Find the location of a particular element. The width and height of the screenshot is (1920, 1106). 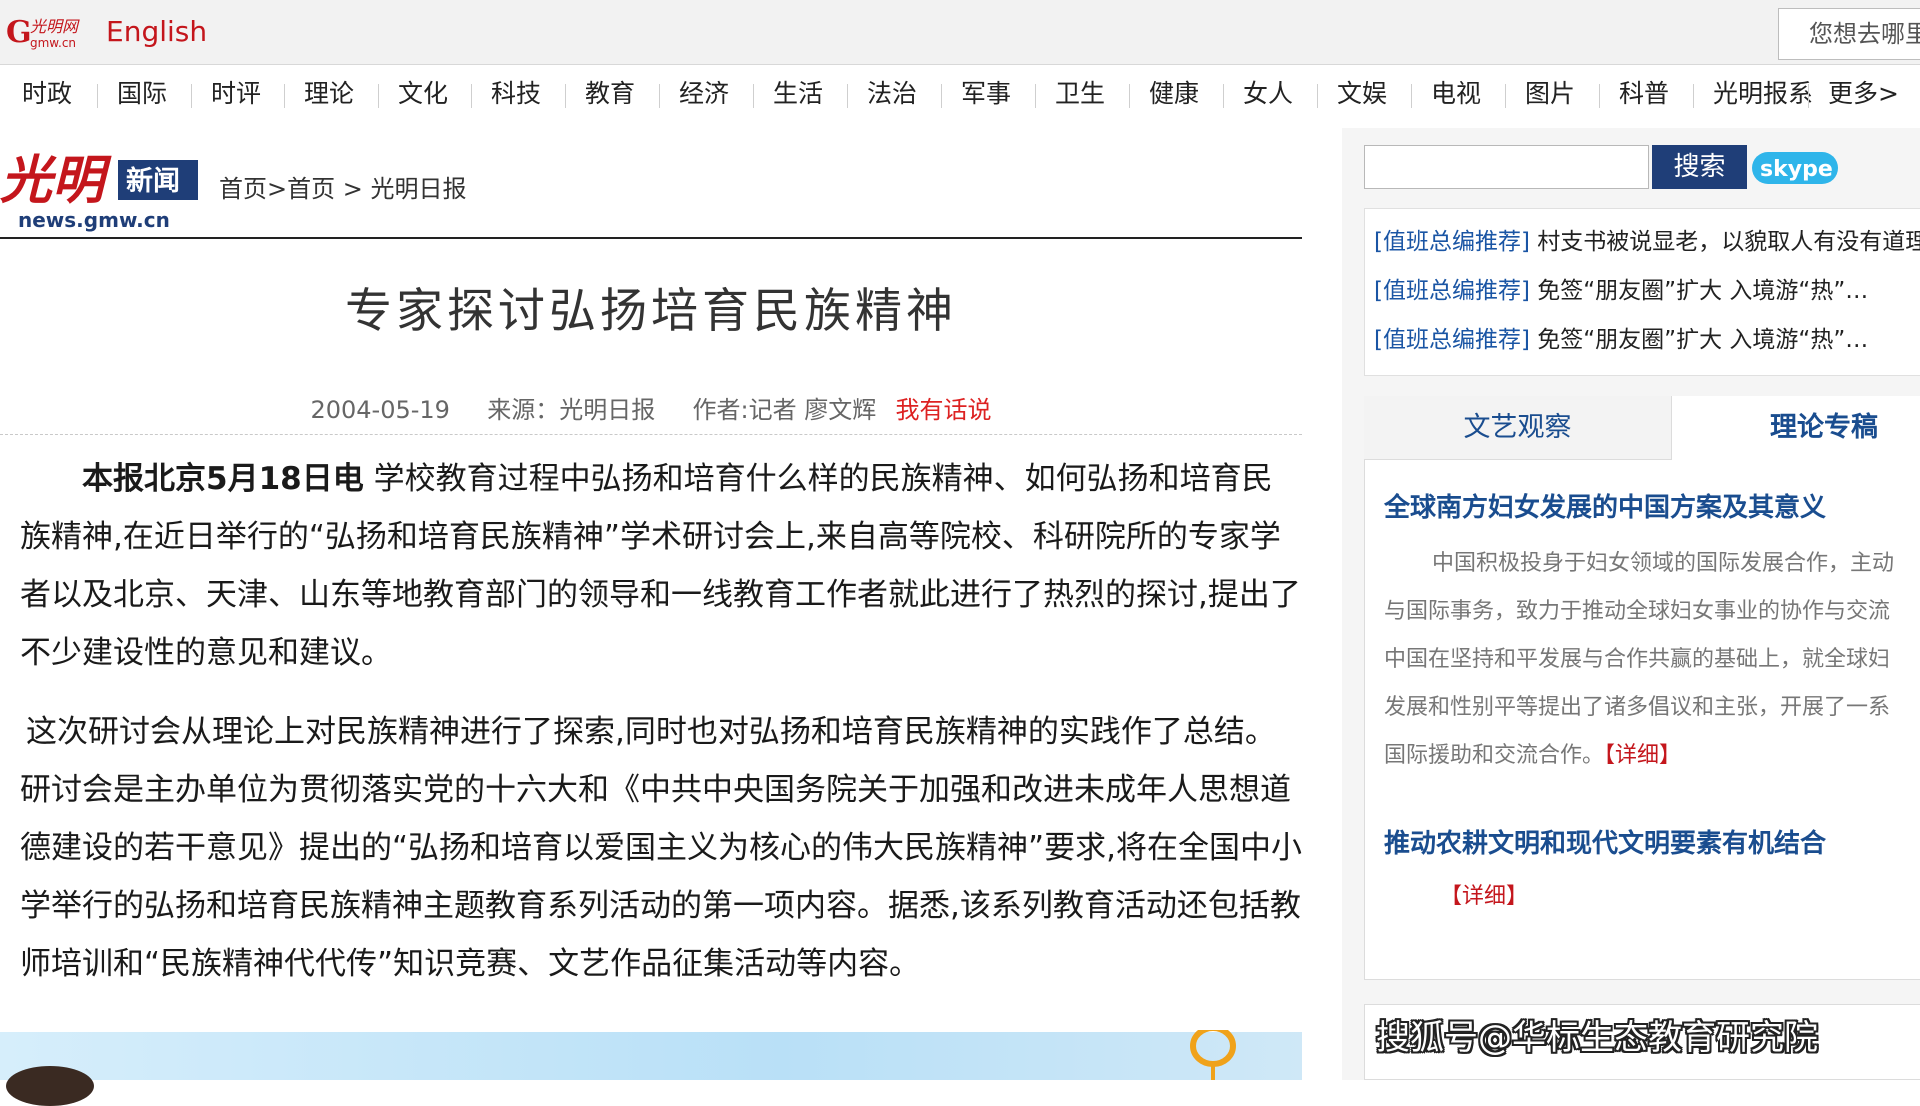

svg-text: gmw.cn is located at coordinates (53, 43).